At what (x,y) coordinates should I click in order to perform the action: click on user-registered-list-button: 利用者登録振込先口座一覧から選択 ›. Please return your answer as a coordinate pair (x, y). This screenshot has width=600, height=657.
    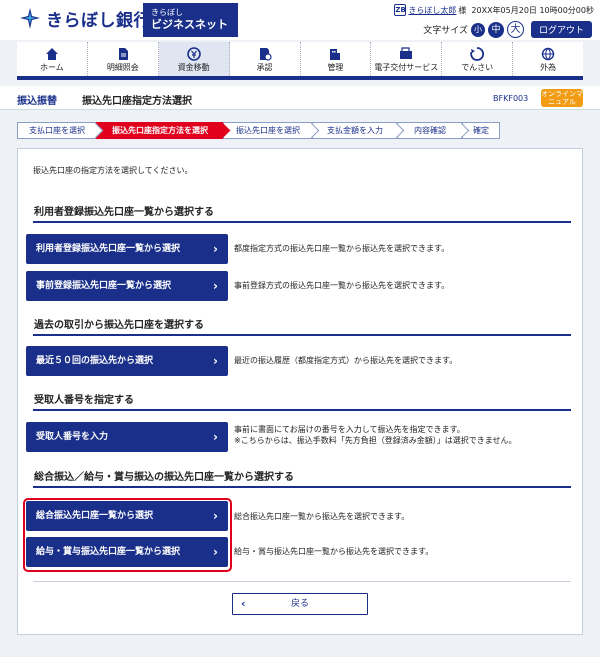
    Looking at the image, I should click on (127, 249).